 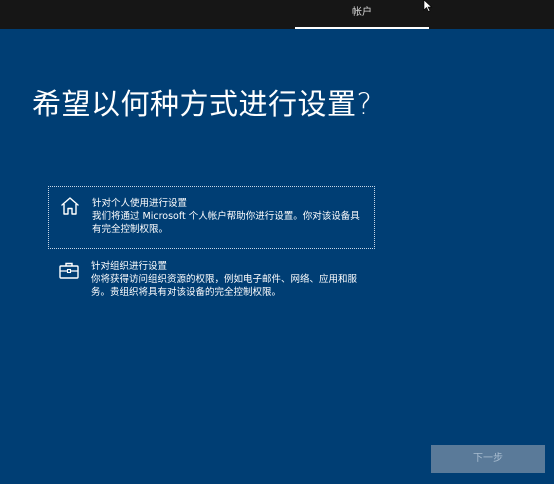 I want to click on tab-account: 帐户, so click(x=362, y=14).